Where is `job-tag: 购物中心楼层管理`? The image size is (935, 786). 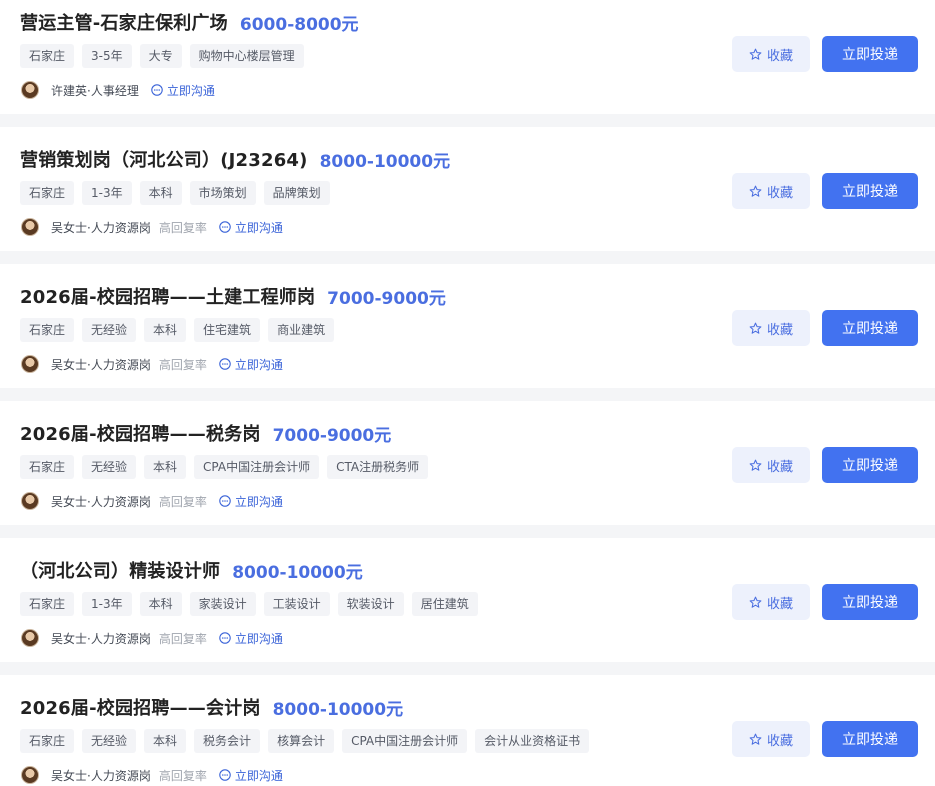
job-tag: 购物中心楼层管理 is located at coordinates (246, 56).